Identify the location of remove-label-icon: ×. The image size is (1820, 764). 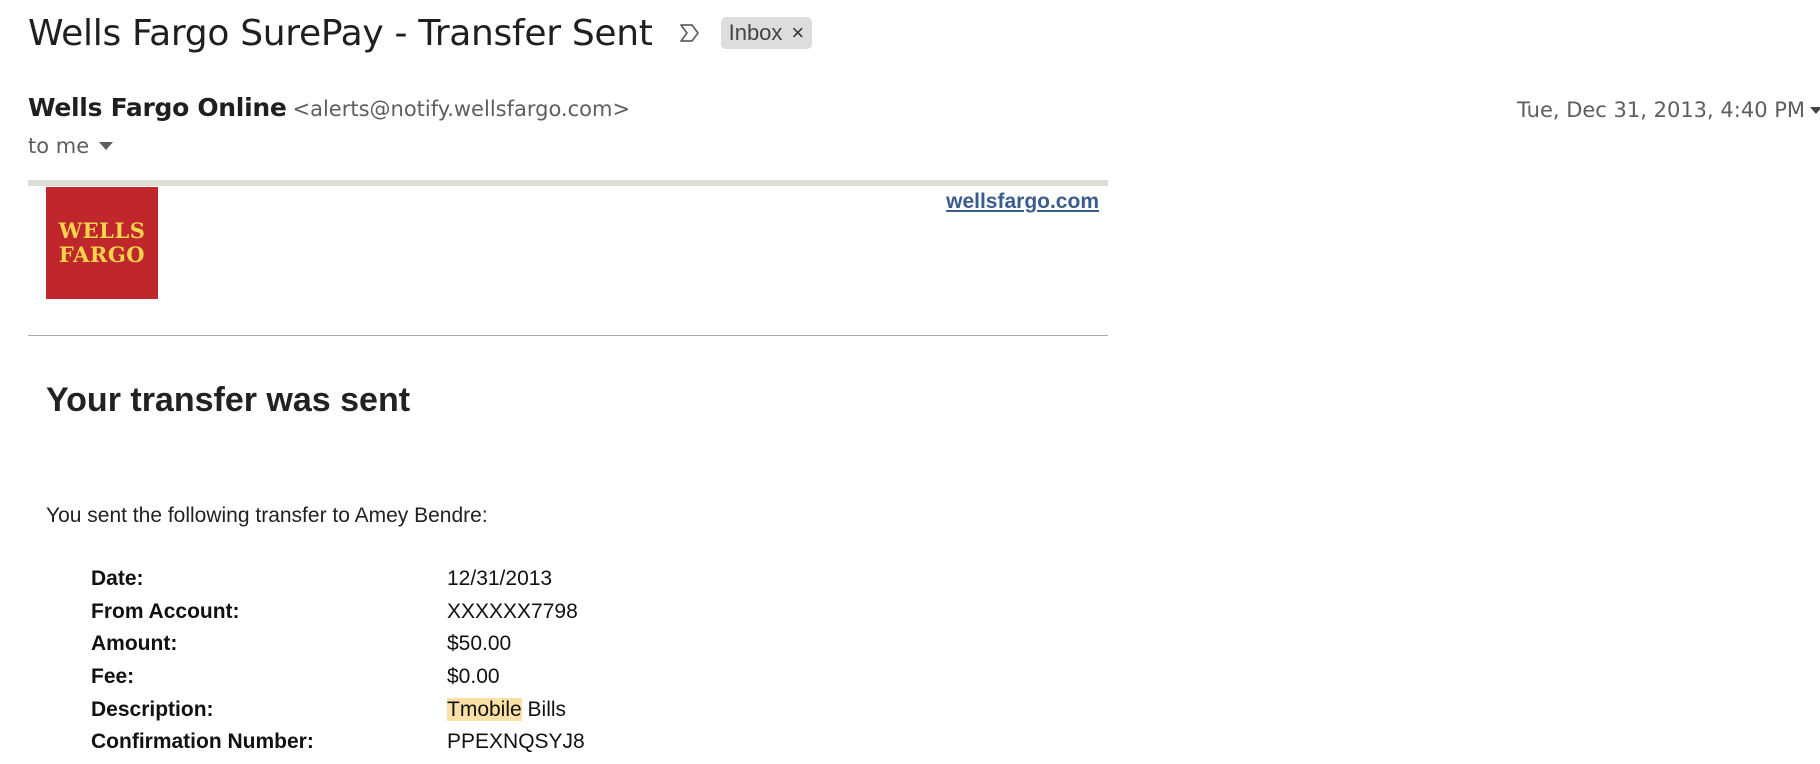
(797, 33).